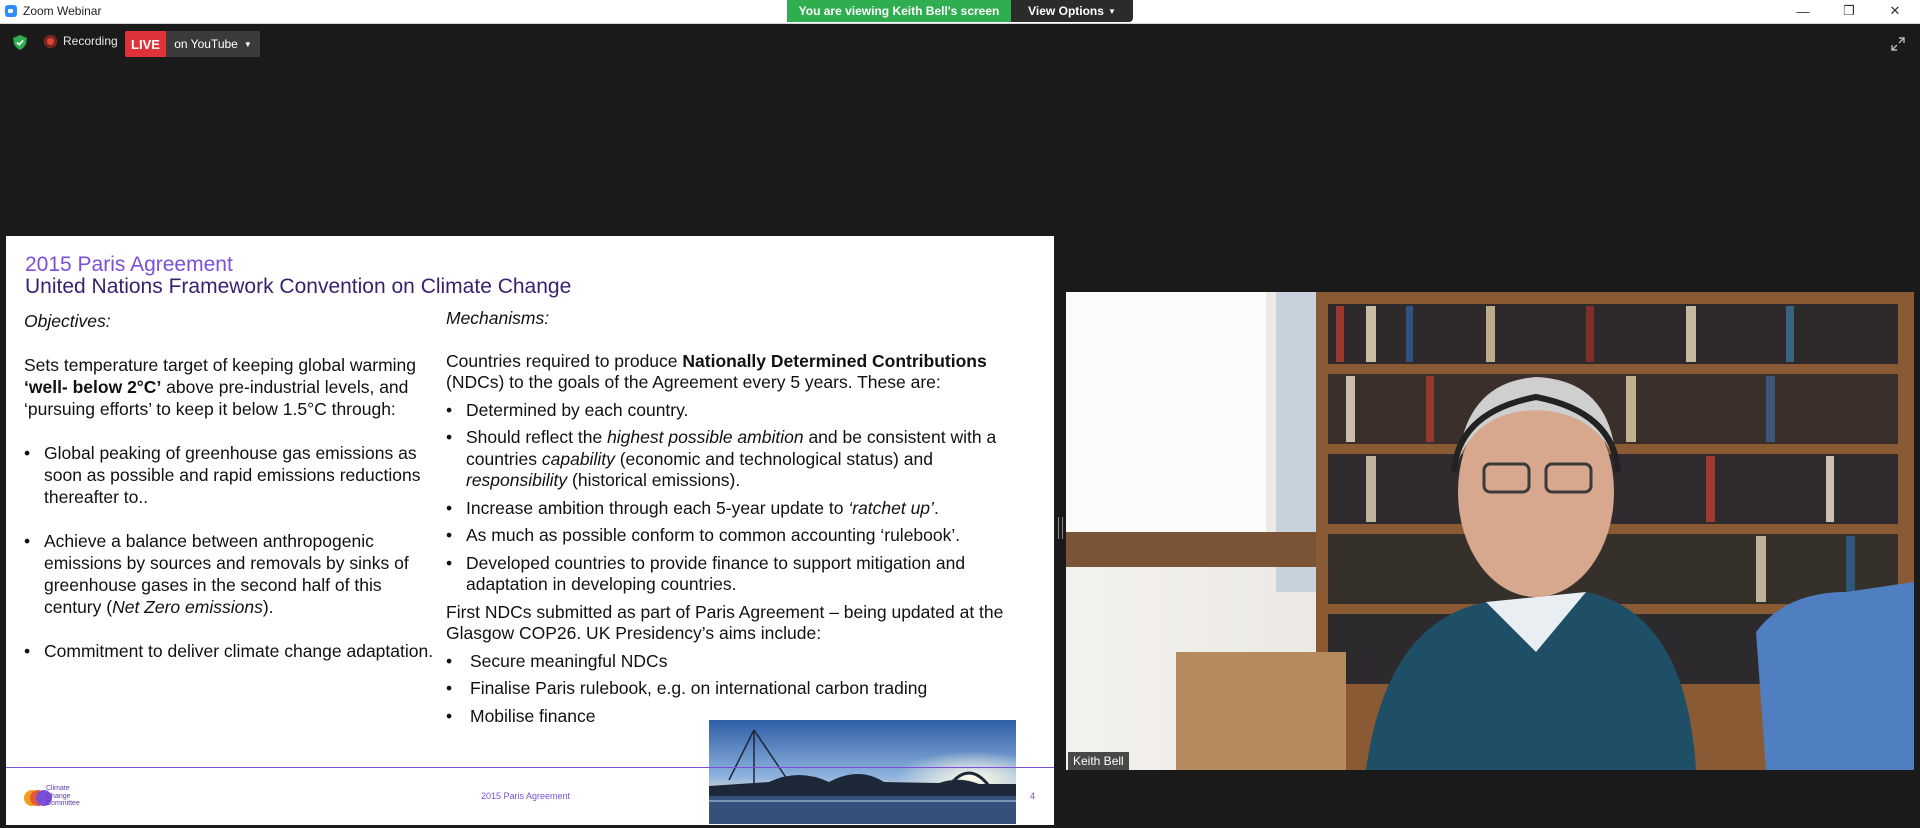 Image resolution: width=1920 pixels, height=828 pixels. Describe the element at coordinates (1098, 761) in the screenshot. I see `participant-name-tag: Keith Bell` at that location.